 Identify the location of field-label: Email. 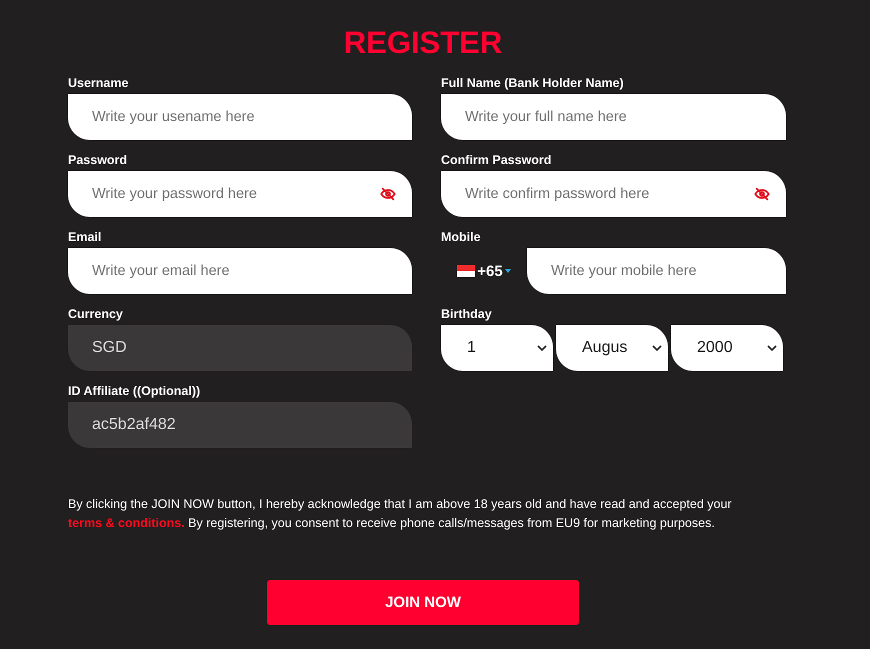
(85, 237).